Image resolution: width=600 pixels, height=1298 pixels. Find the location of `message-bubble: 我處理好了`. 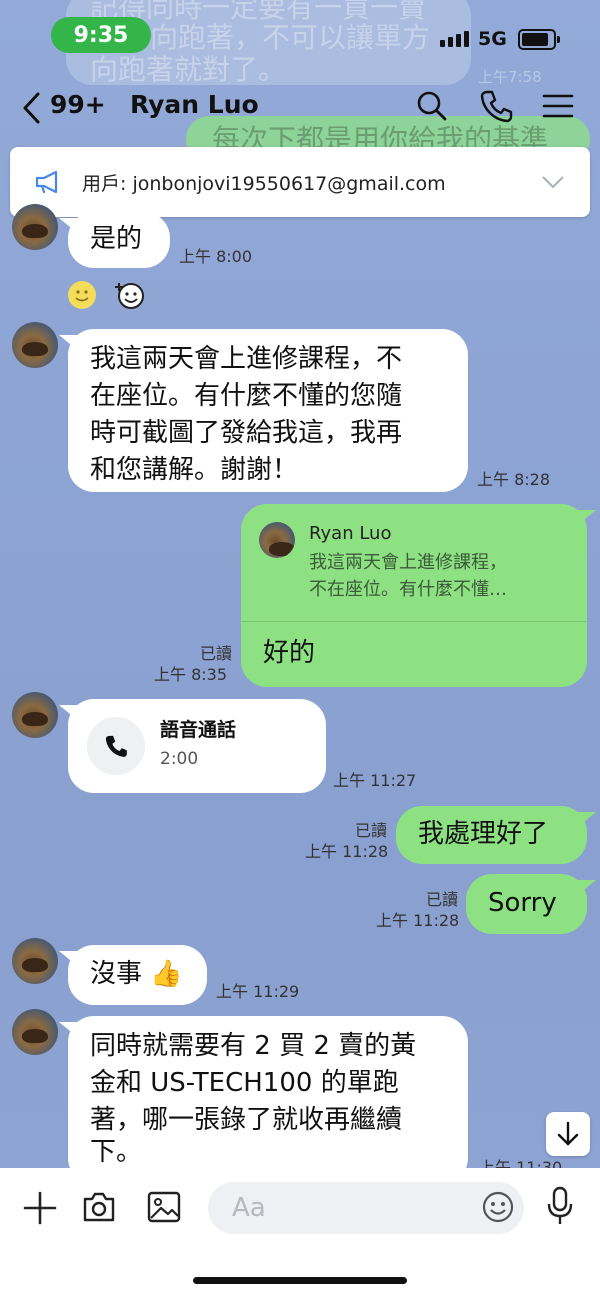

message-bubble: 我處理好了 is located at coordinates (491, 835).